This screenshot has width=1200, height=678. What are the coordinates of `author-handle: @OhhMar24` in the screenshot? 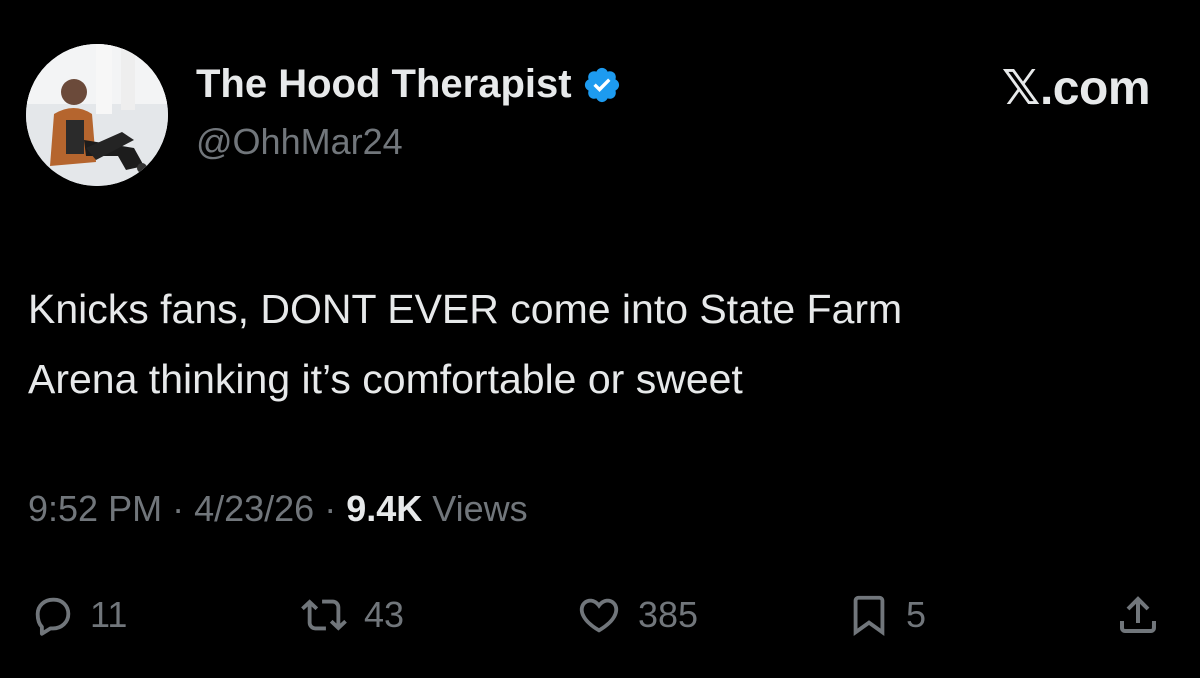 It's located at (299, 142).